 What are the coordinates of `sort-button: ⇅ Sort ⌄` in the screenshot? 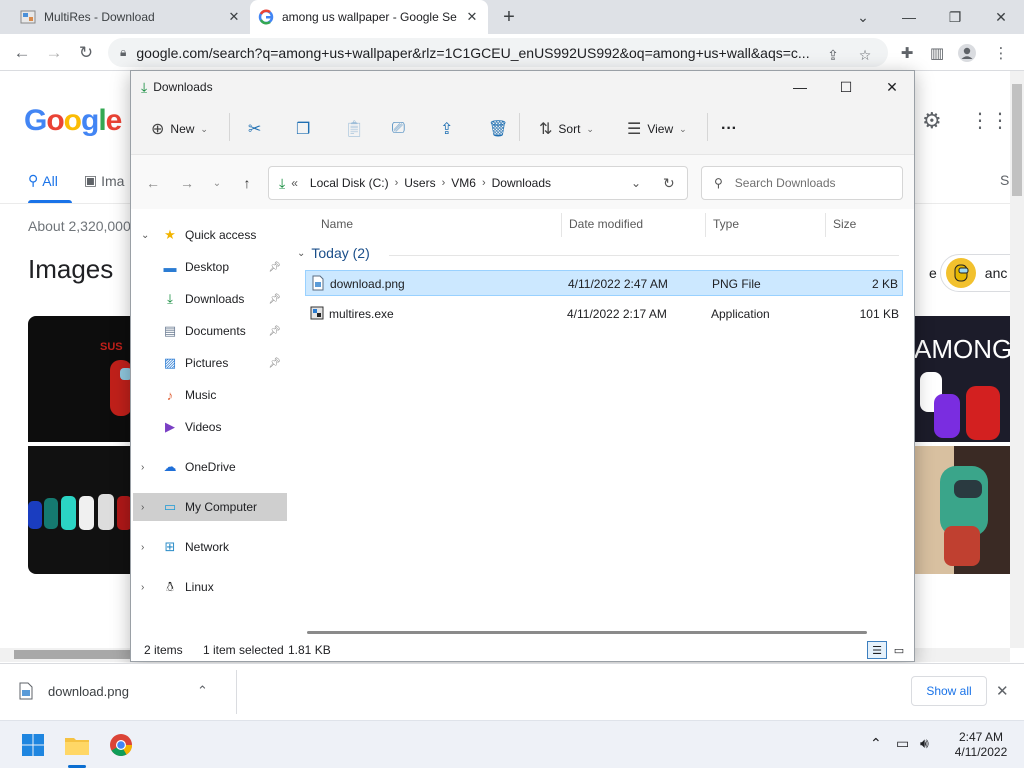 It's located at (566, 129).